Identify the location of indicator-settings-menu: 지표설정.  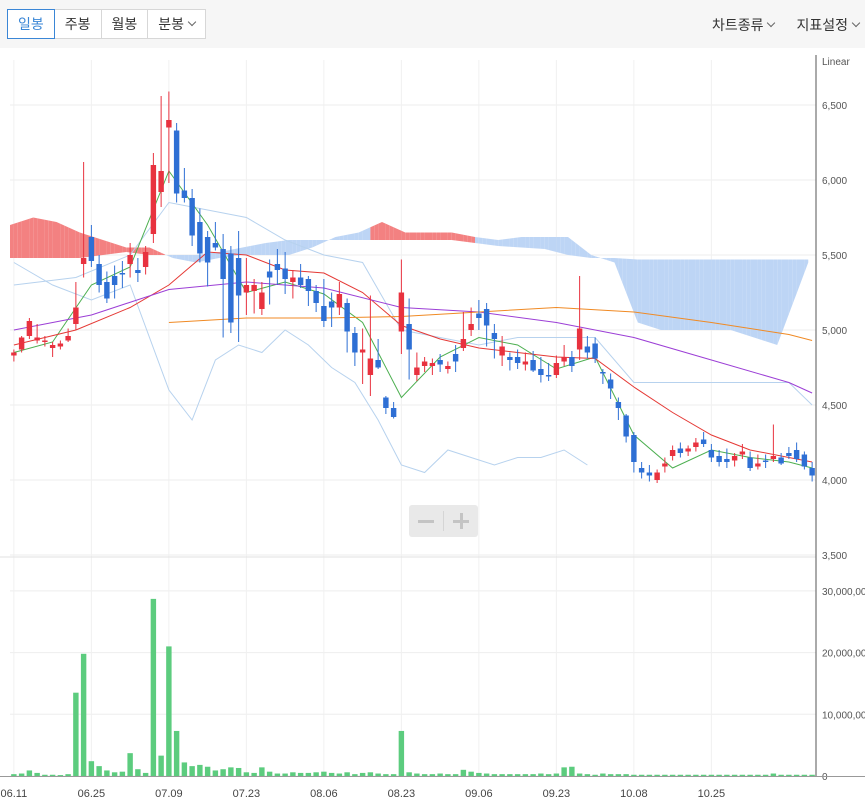
(828, 25).